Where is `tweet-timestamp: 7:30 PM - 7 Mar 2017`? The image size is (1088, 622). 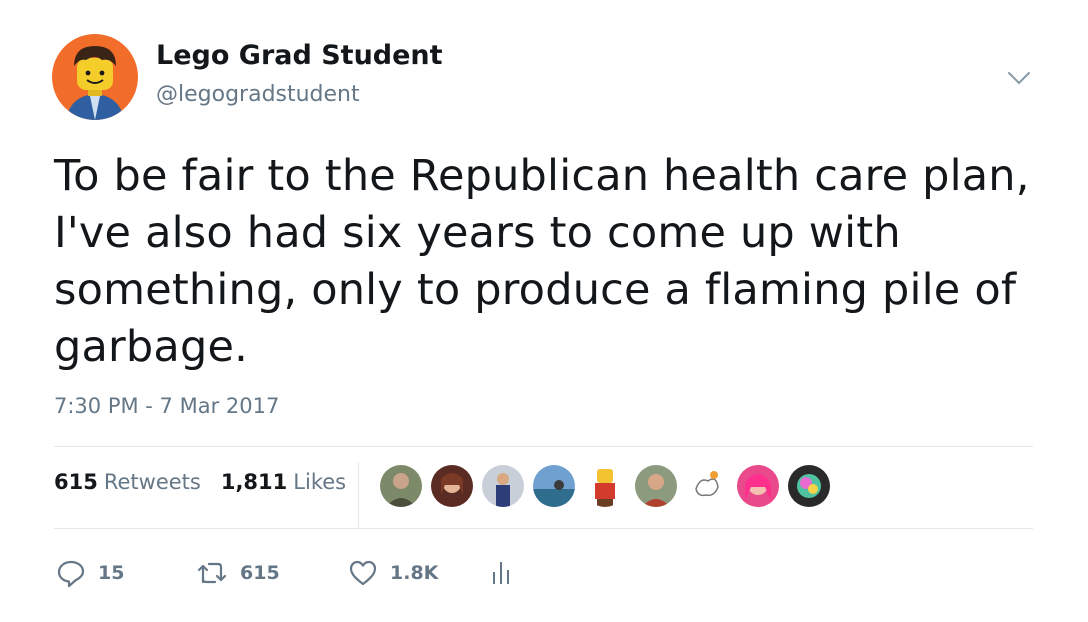
tweet-timestamp: 7:30 PM - 7 Mar 2017 is located at coordinates (166, 406).